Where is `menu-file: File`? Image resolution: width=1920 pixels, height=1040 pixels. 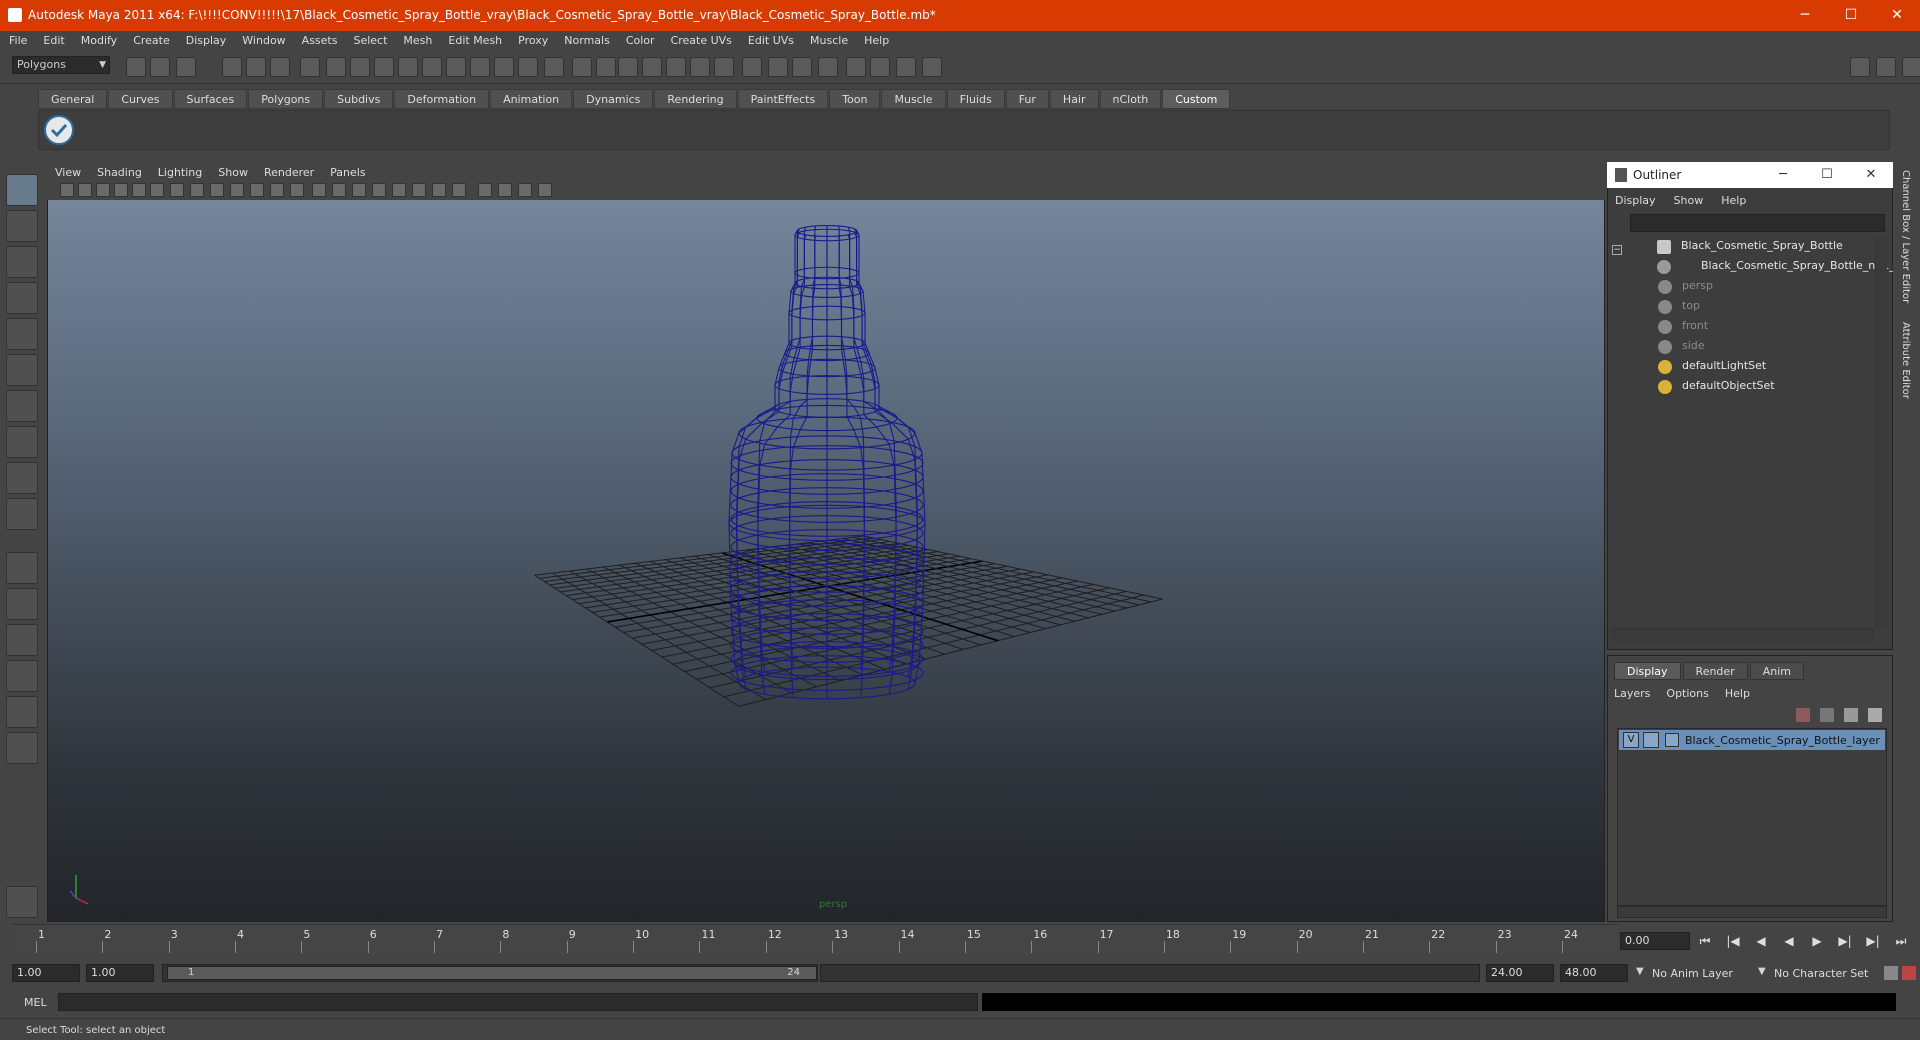 menu-file: File is located at coordinates (18, 40).